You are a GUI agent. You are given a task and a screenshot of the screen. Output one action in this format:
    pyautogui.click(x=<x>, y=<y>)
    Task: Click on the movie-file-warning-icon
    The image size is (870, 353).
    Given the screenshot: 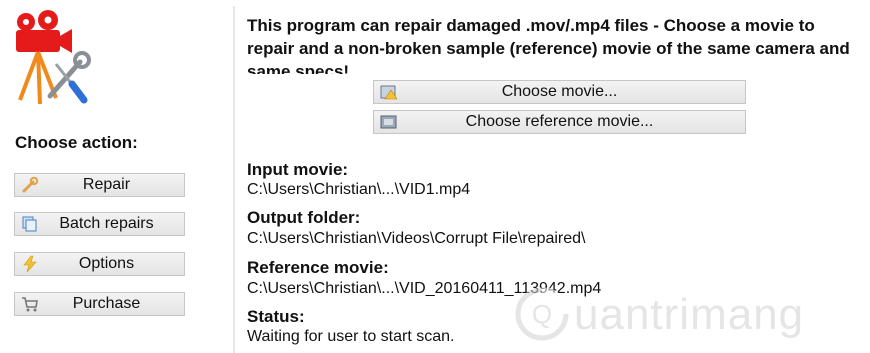 What is the action you would take?
    pyautogui.click(x=389, y=92)
    